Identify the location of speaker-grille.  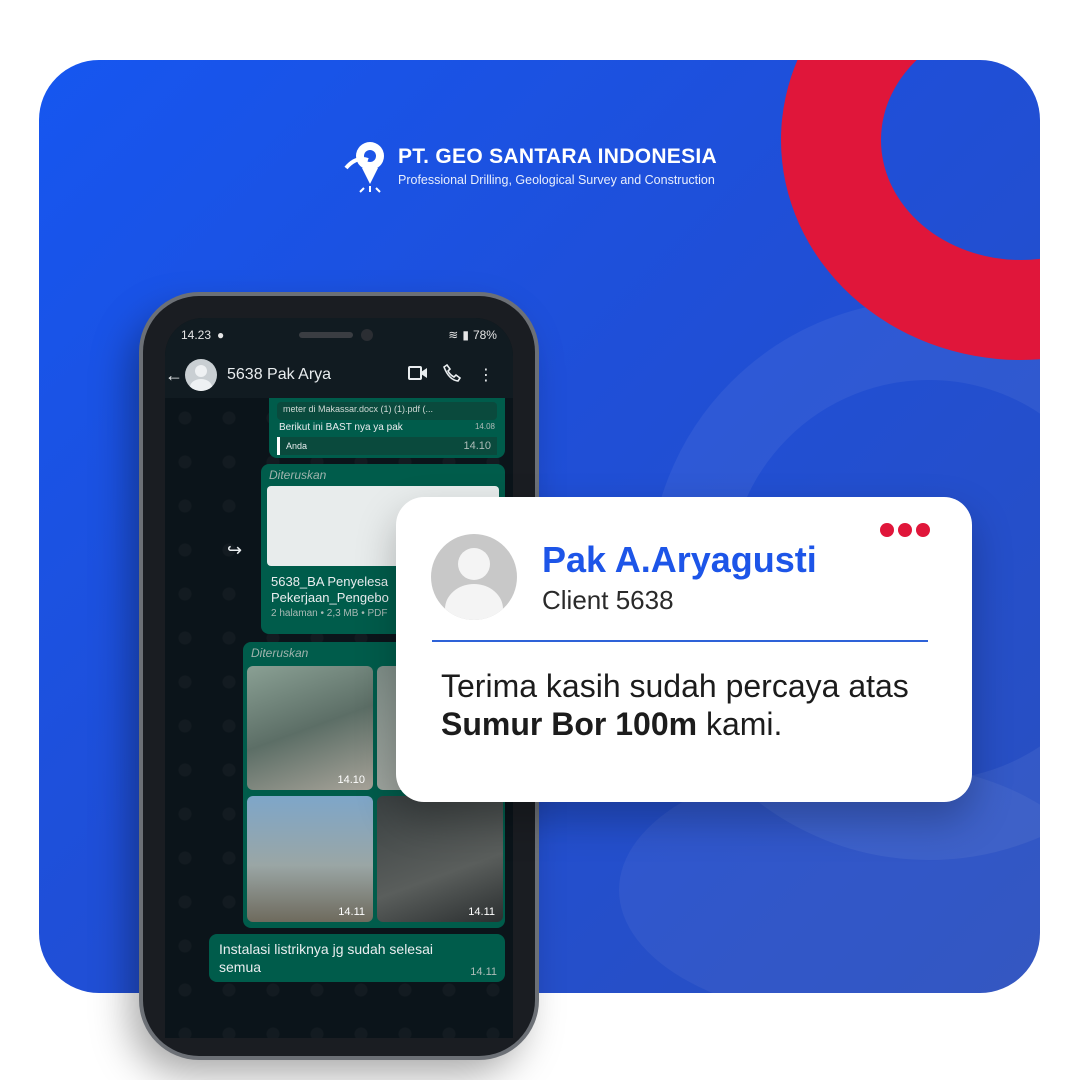
(326, 335).